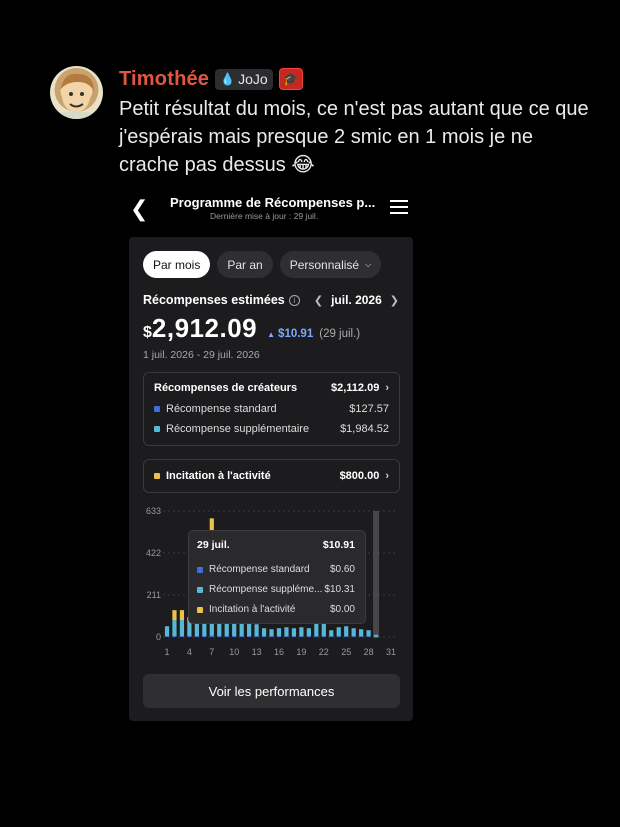  What do you see at coordinates (201, 355) in the screenshot?
I see `date-range: 1 juil. 2026 - 29 juil. 2026` at bounding box center [201, 355].